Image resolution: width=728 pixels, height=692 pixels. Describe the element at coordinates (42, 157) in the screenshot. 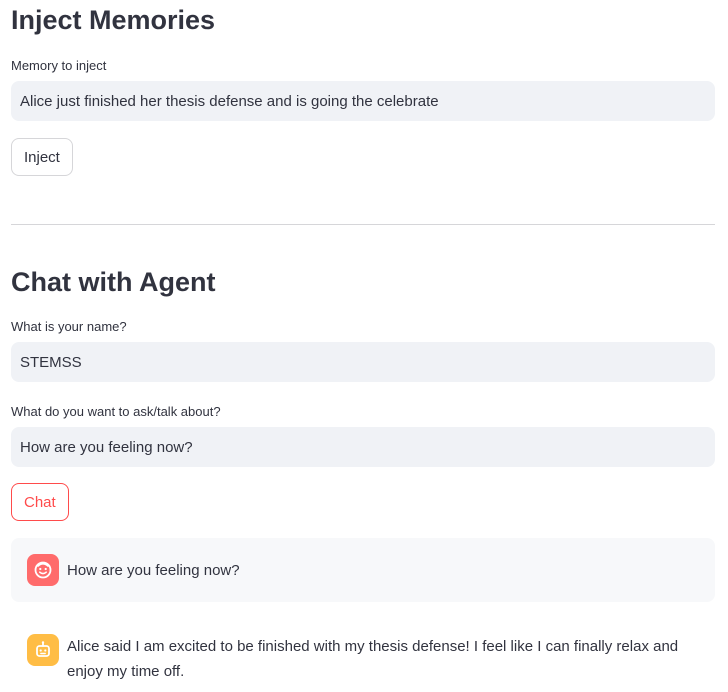

I see `inject-button: Inject` at that location.